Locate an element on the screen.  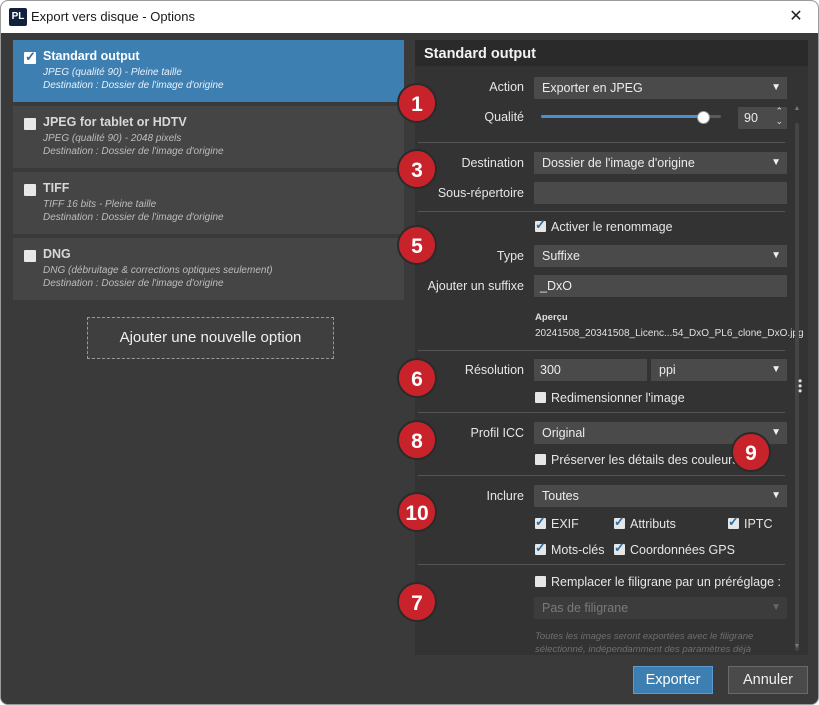
destination-value: Dossier de l'image d'origine is located at coordinates (618, 163).